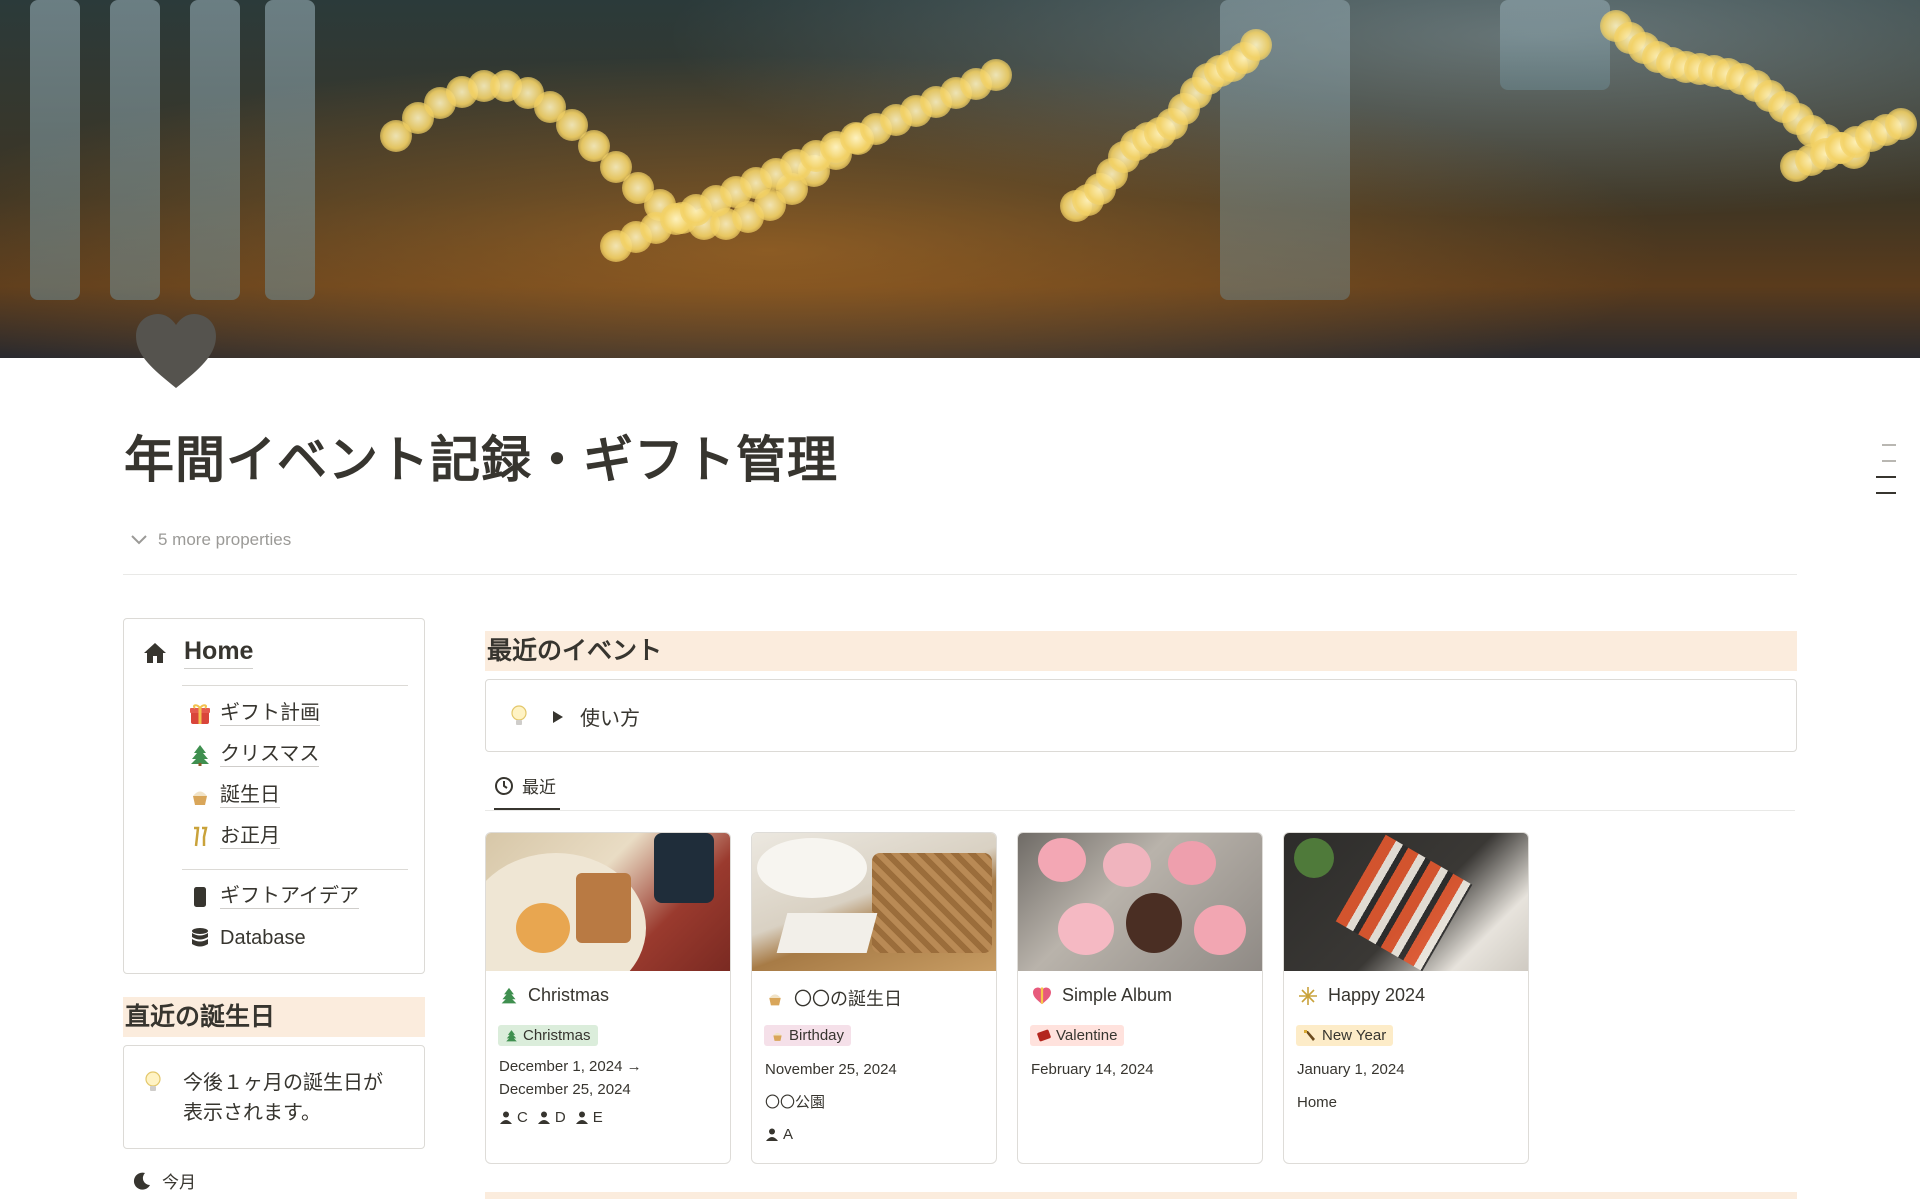  What do you see at coordinates (200, 837) in the screenshot?
I see `champagne-icon` at bounding box center [200, 837].